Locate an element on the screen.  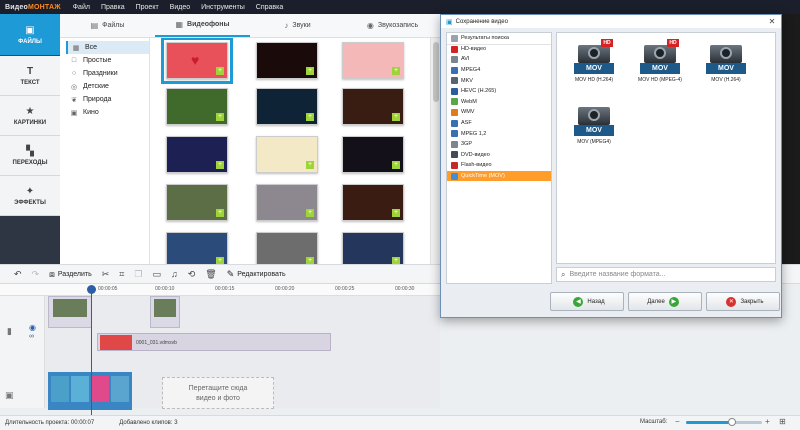
eye-icon: ◉ is located at coordinates (32, 327).